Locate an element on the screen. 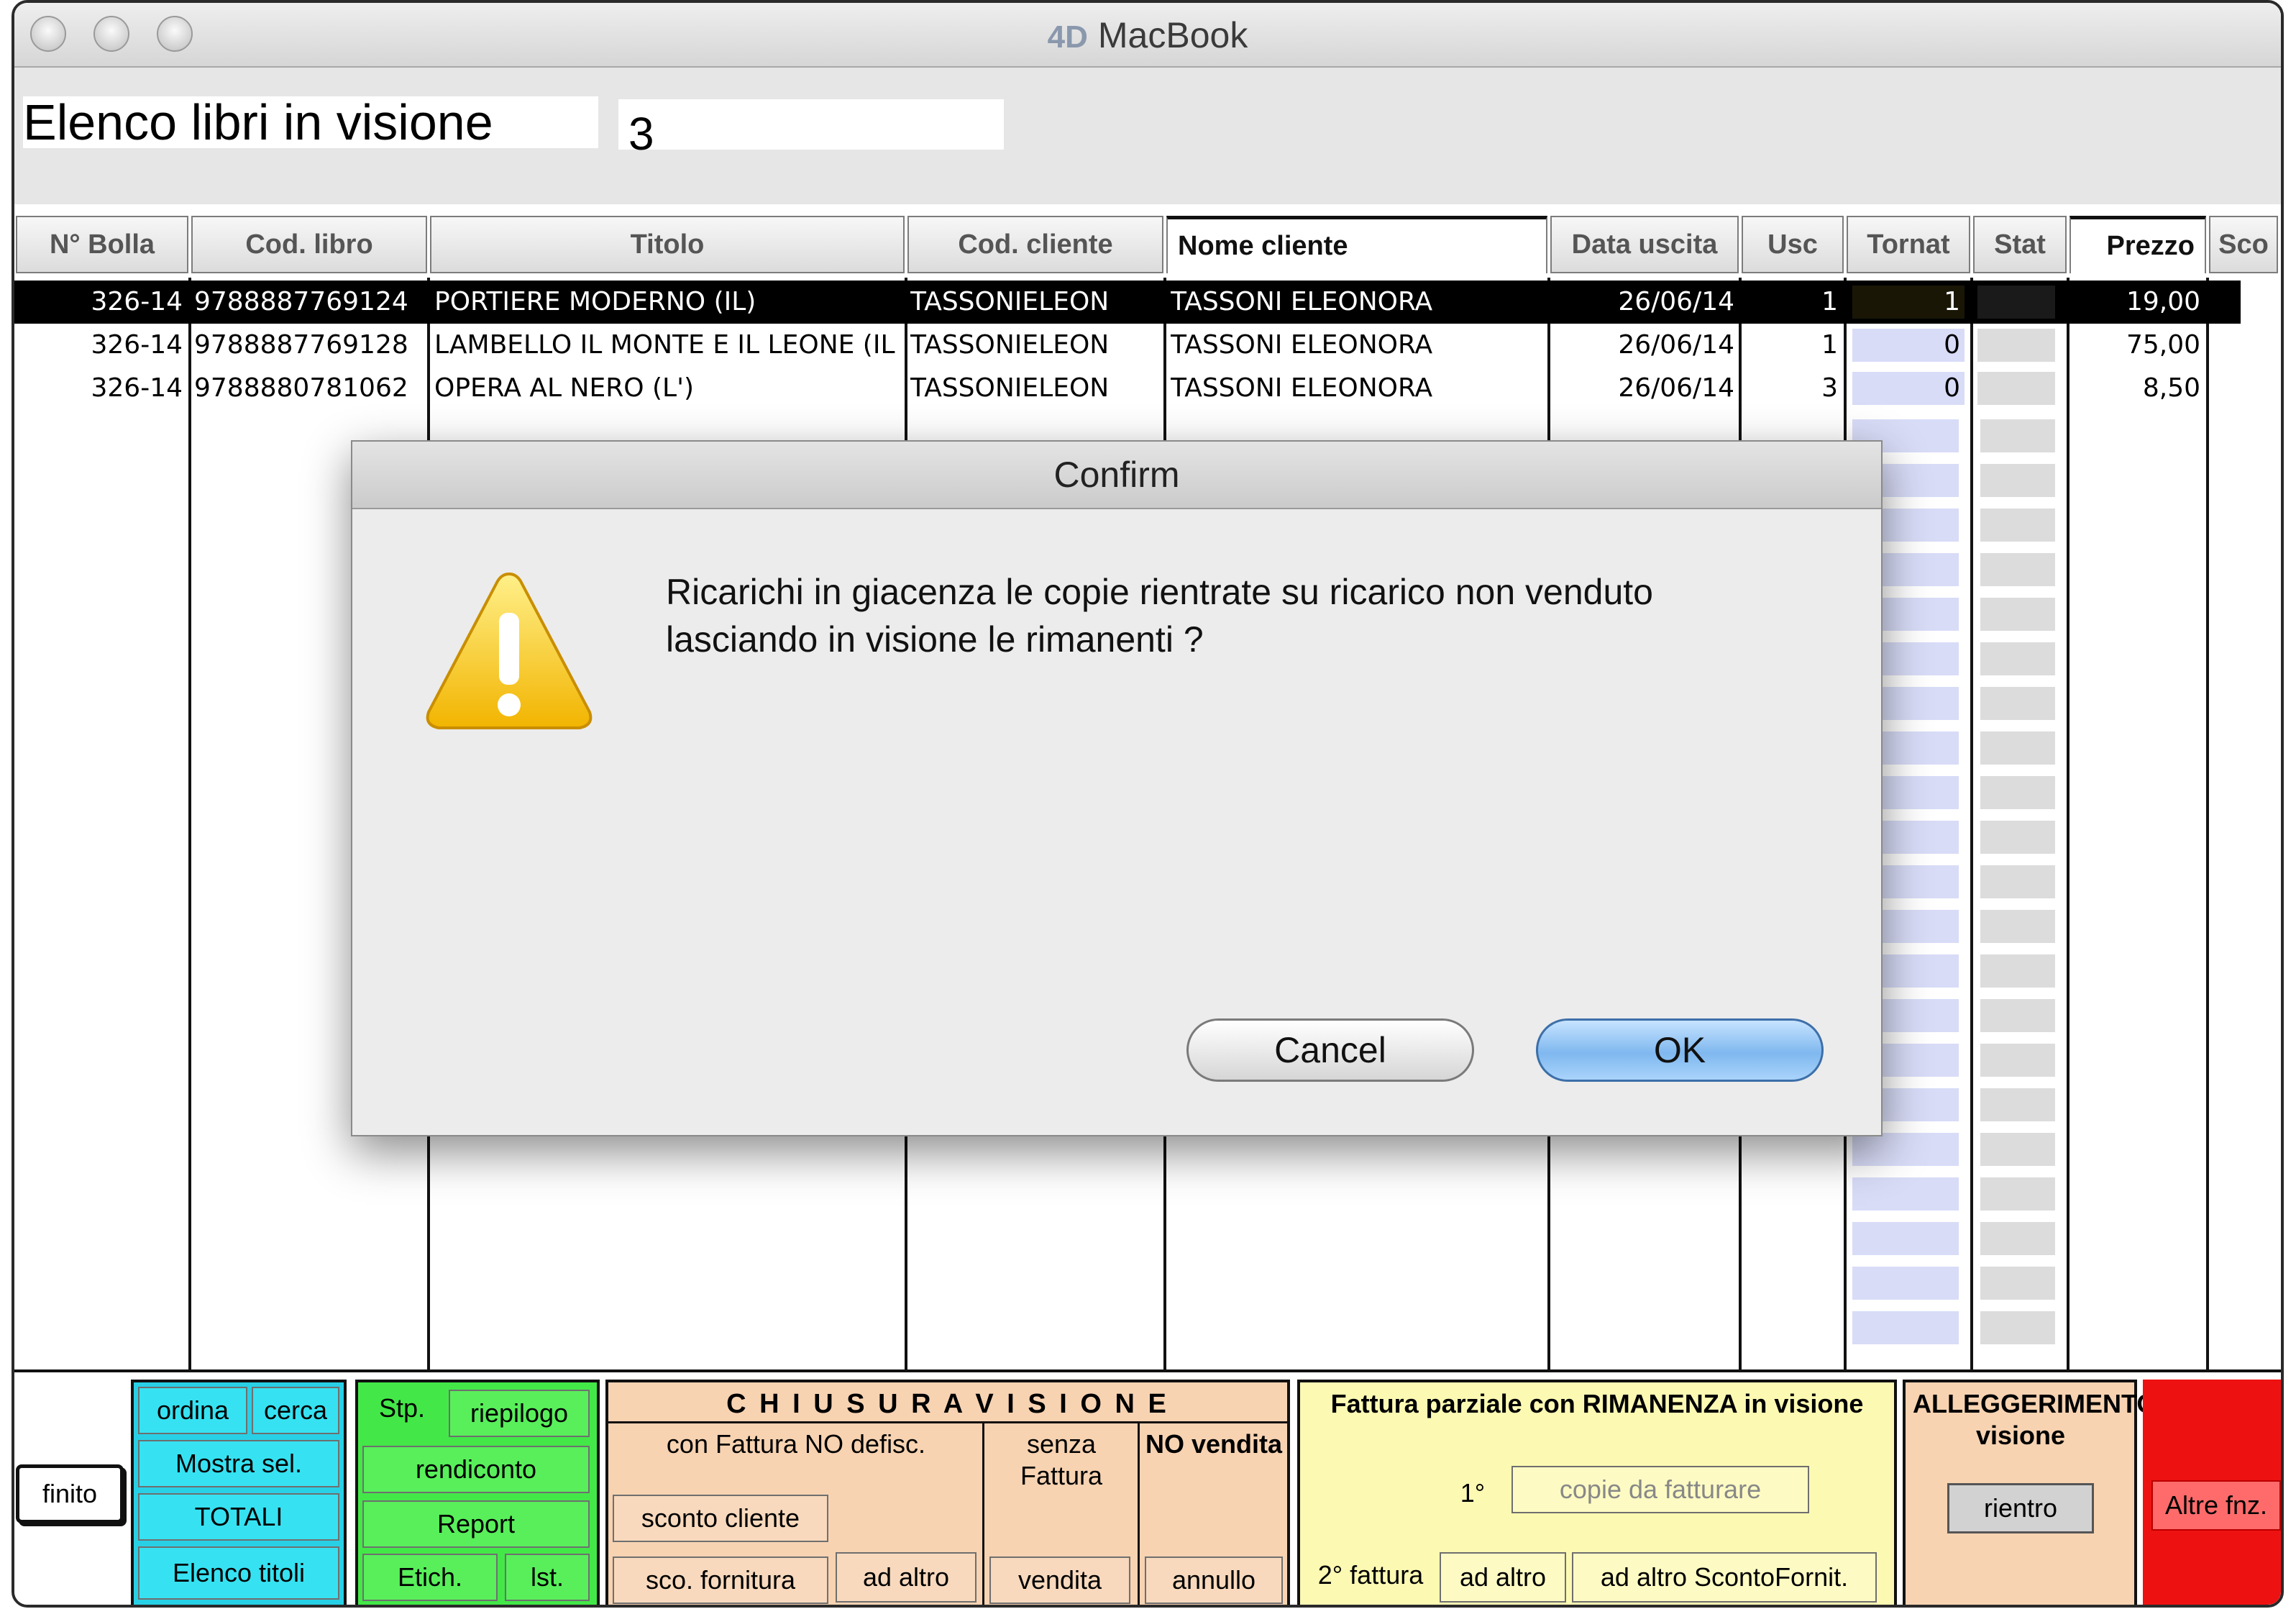 This screenshot has height=1609, width=2296. column-header-bolla: N° Bolla is located at coordinates (102, 244).